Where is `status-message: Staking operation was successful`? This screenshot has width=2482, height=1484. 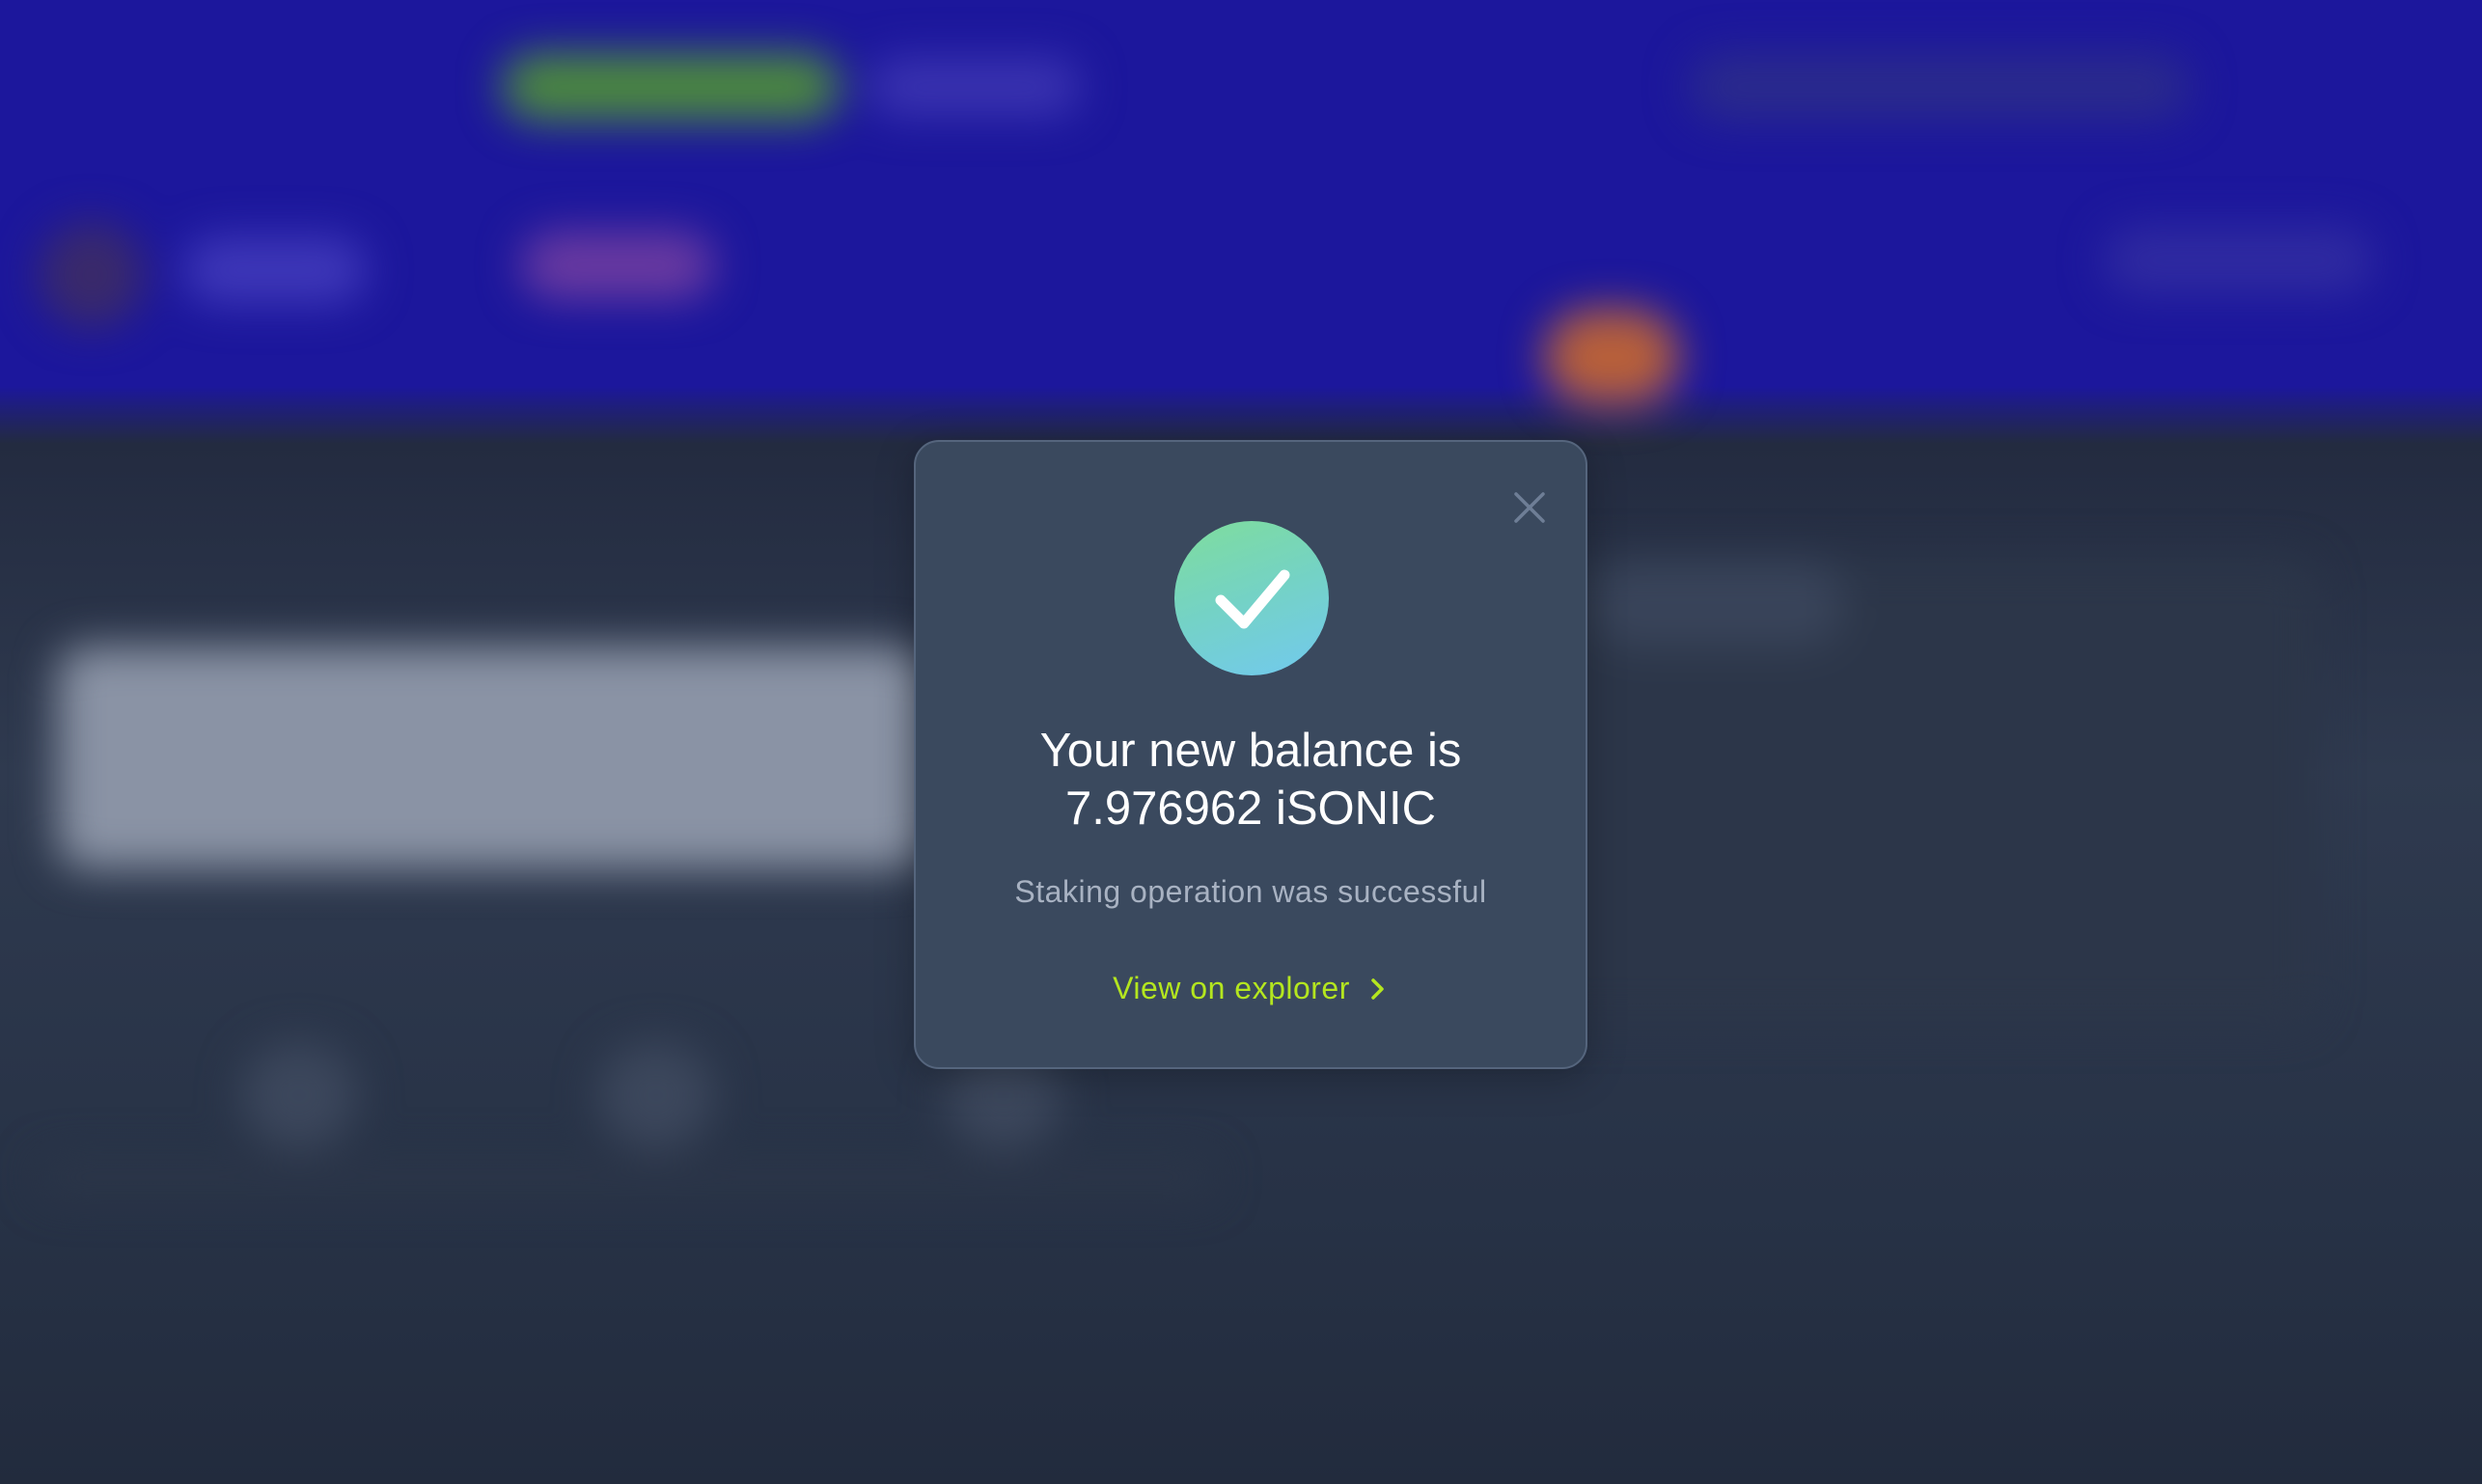 status-message: Staking operation was successful is located at coordinates (1250, 891).